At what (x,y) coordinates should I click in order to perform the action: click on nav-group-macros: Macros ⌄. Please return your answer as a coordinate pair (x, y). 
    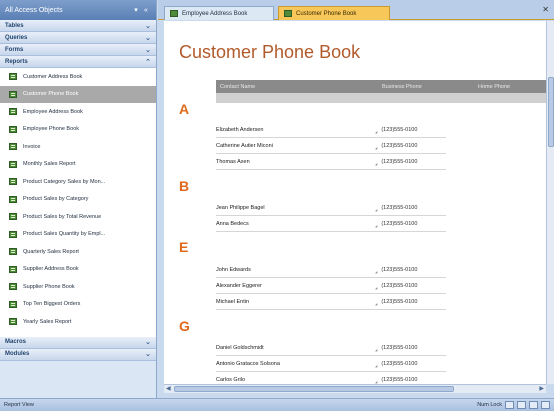
    Looking at the image, I should click on (78, 342).